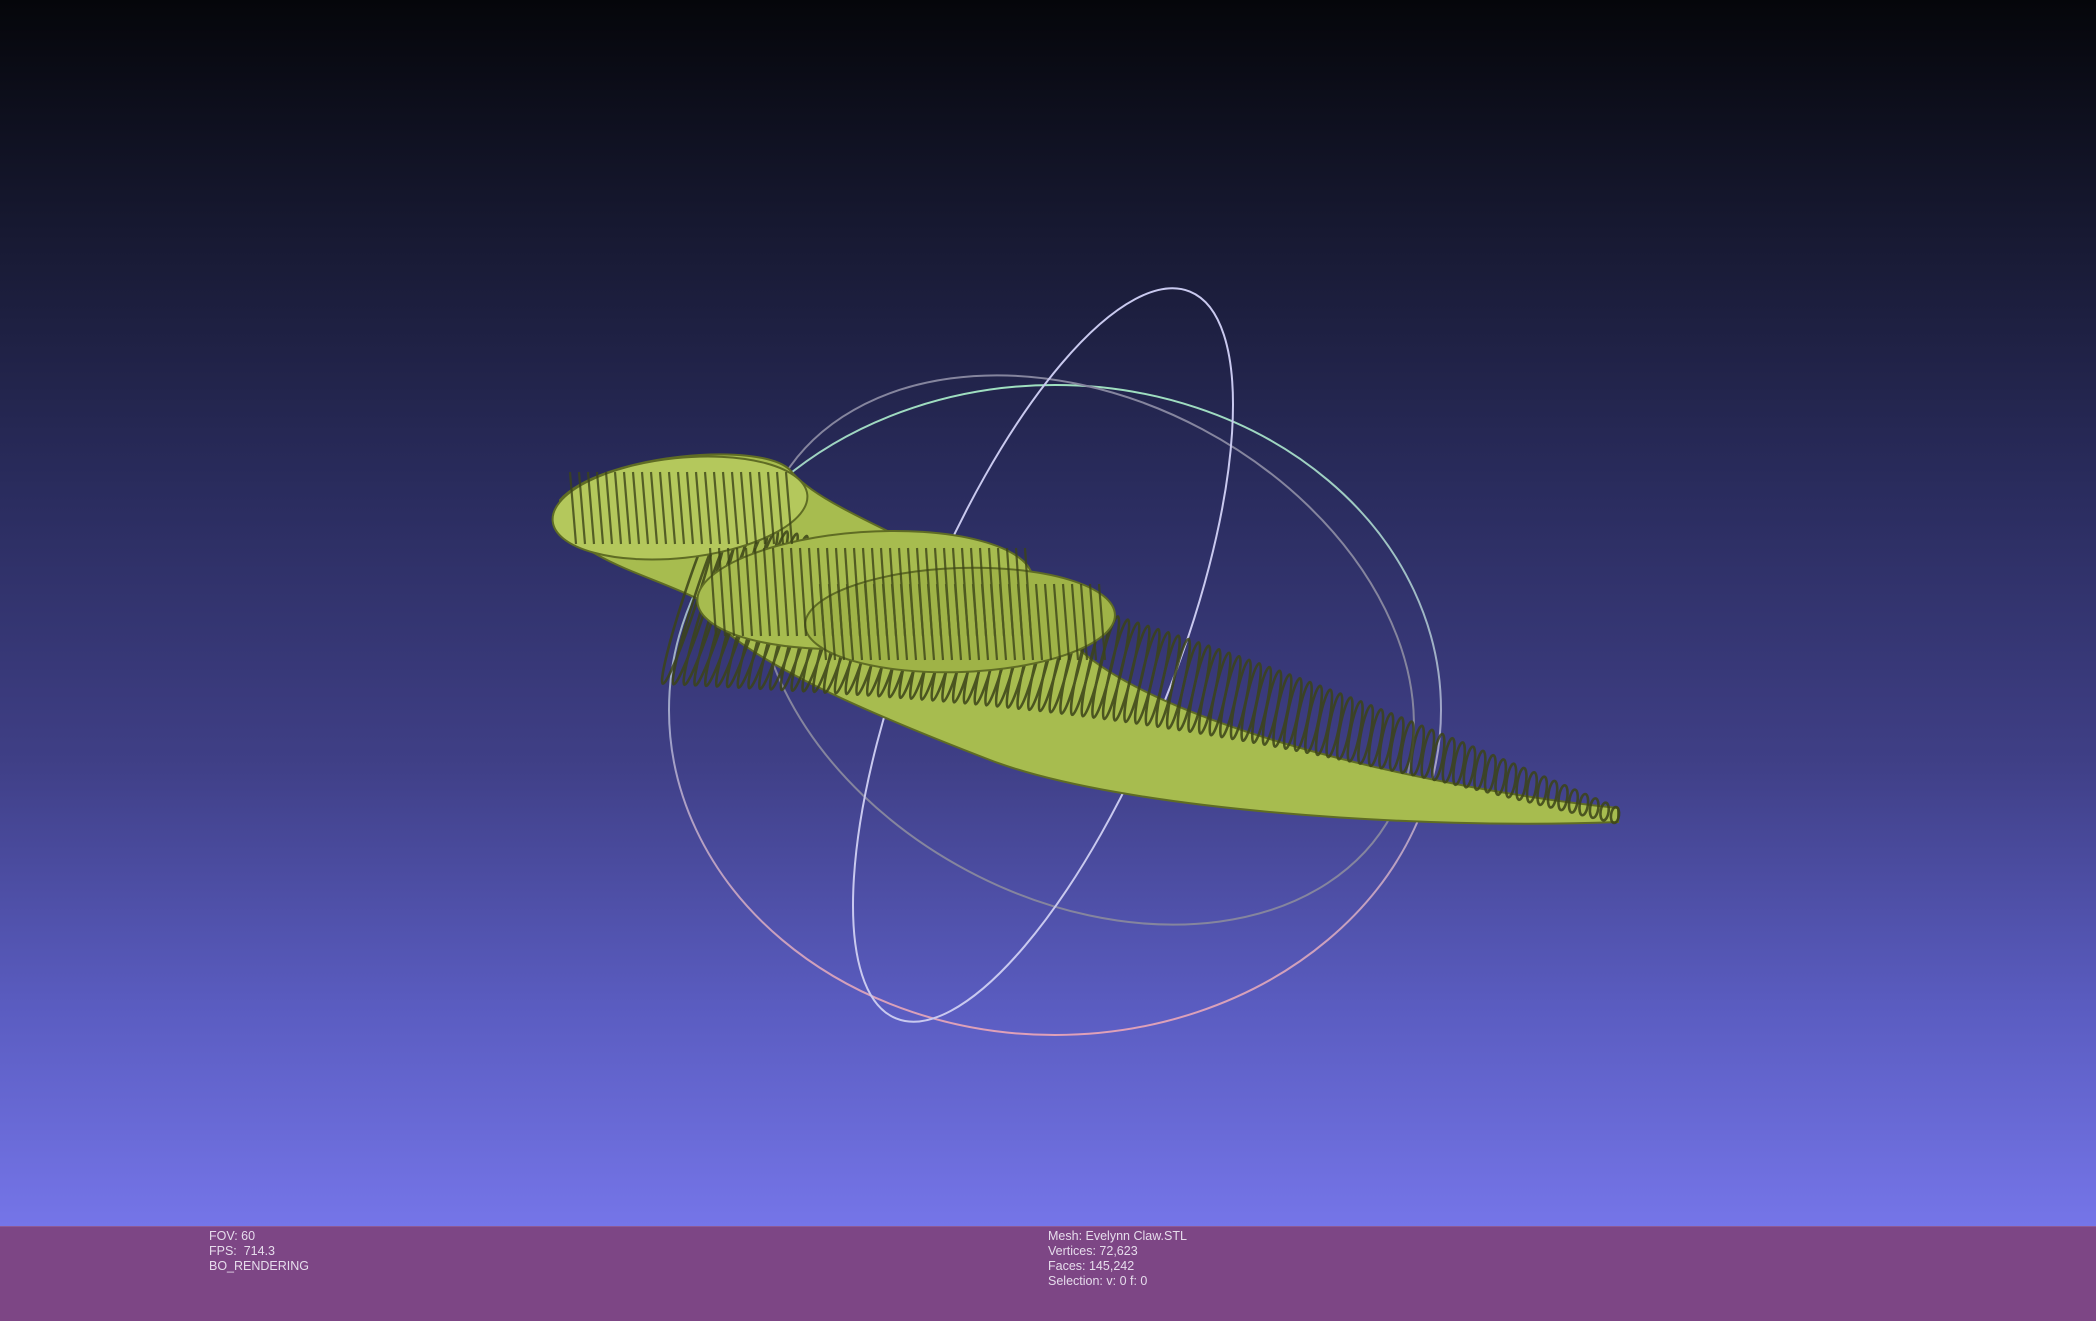  What do you see at coordinates (1084, 635) in the screenshot?
I see `claw-mesh` at bounding box center [1084, 635].